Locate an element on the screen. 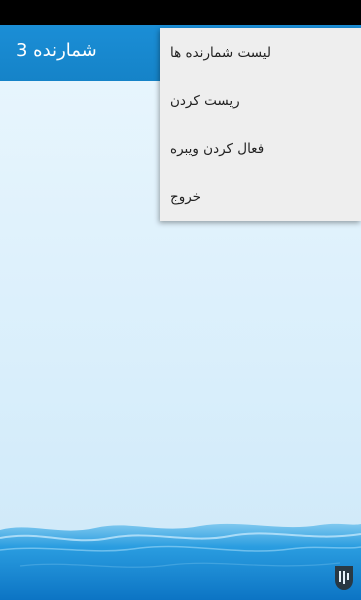  status-bar is located at coordinates (180, 12).